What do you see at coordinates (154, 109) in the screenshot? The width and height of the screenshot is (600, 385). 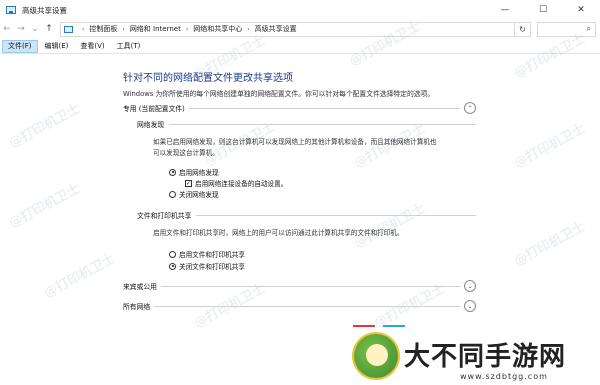 I see `profile-private-label: 专用 (当前配置文件)` at bounding box center [154, 109].